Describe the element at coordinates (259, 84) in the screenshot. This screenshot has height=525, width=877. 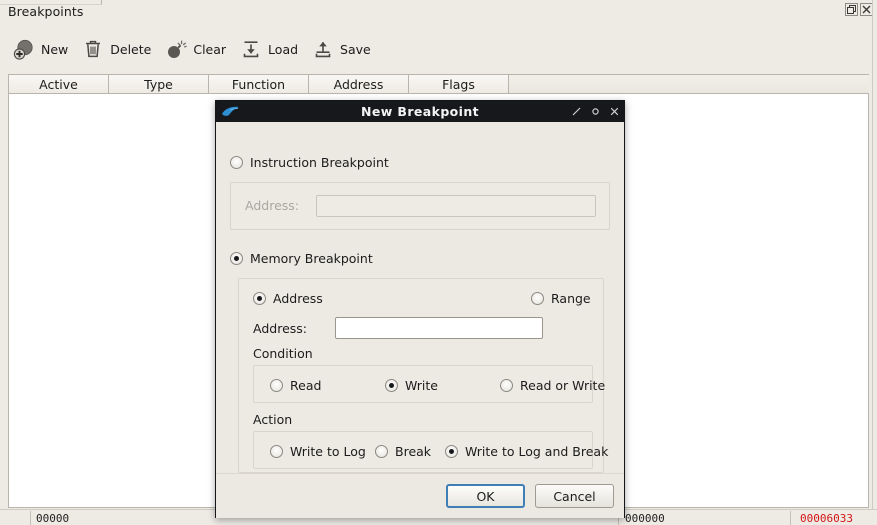
I see `column-header-function: Function` at that location.